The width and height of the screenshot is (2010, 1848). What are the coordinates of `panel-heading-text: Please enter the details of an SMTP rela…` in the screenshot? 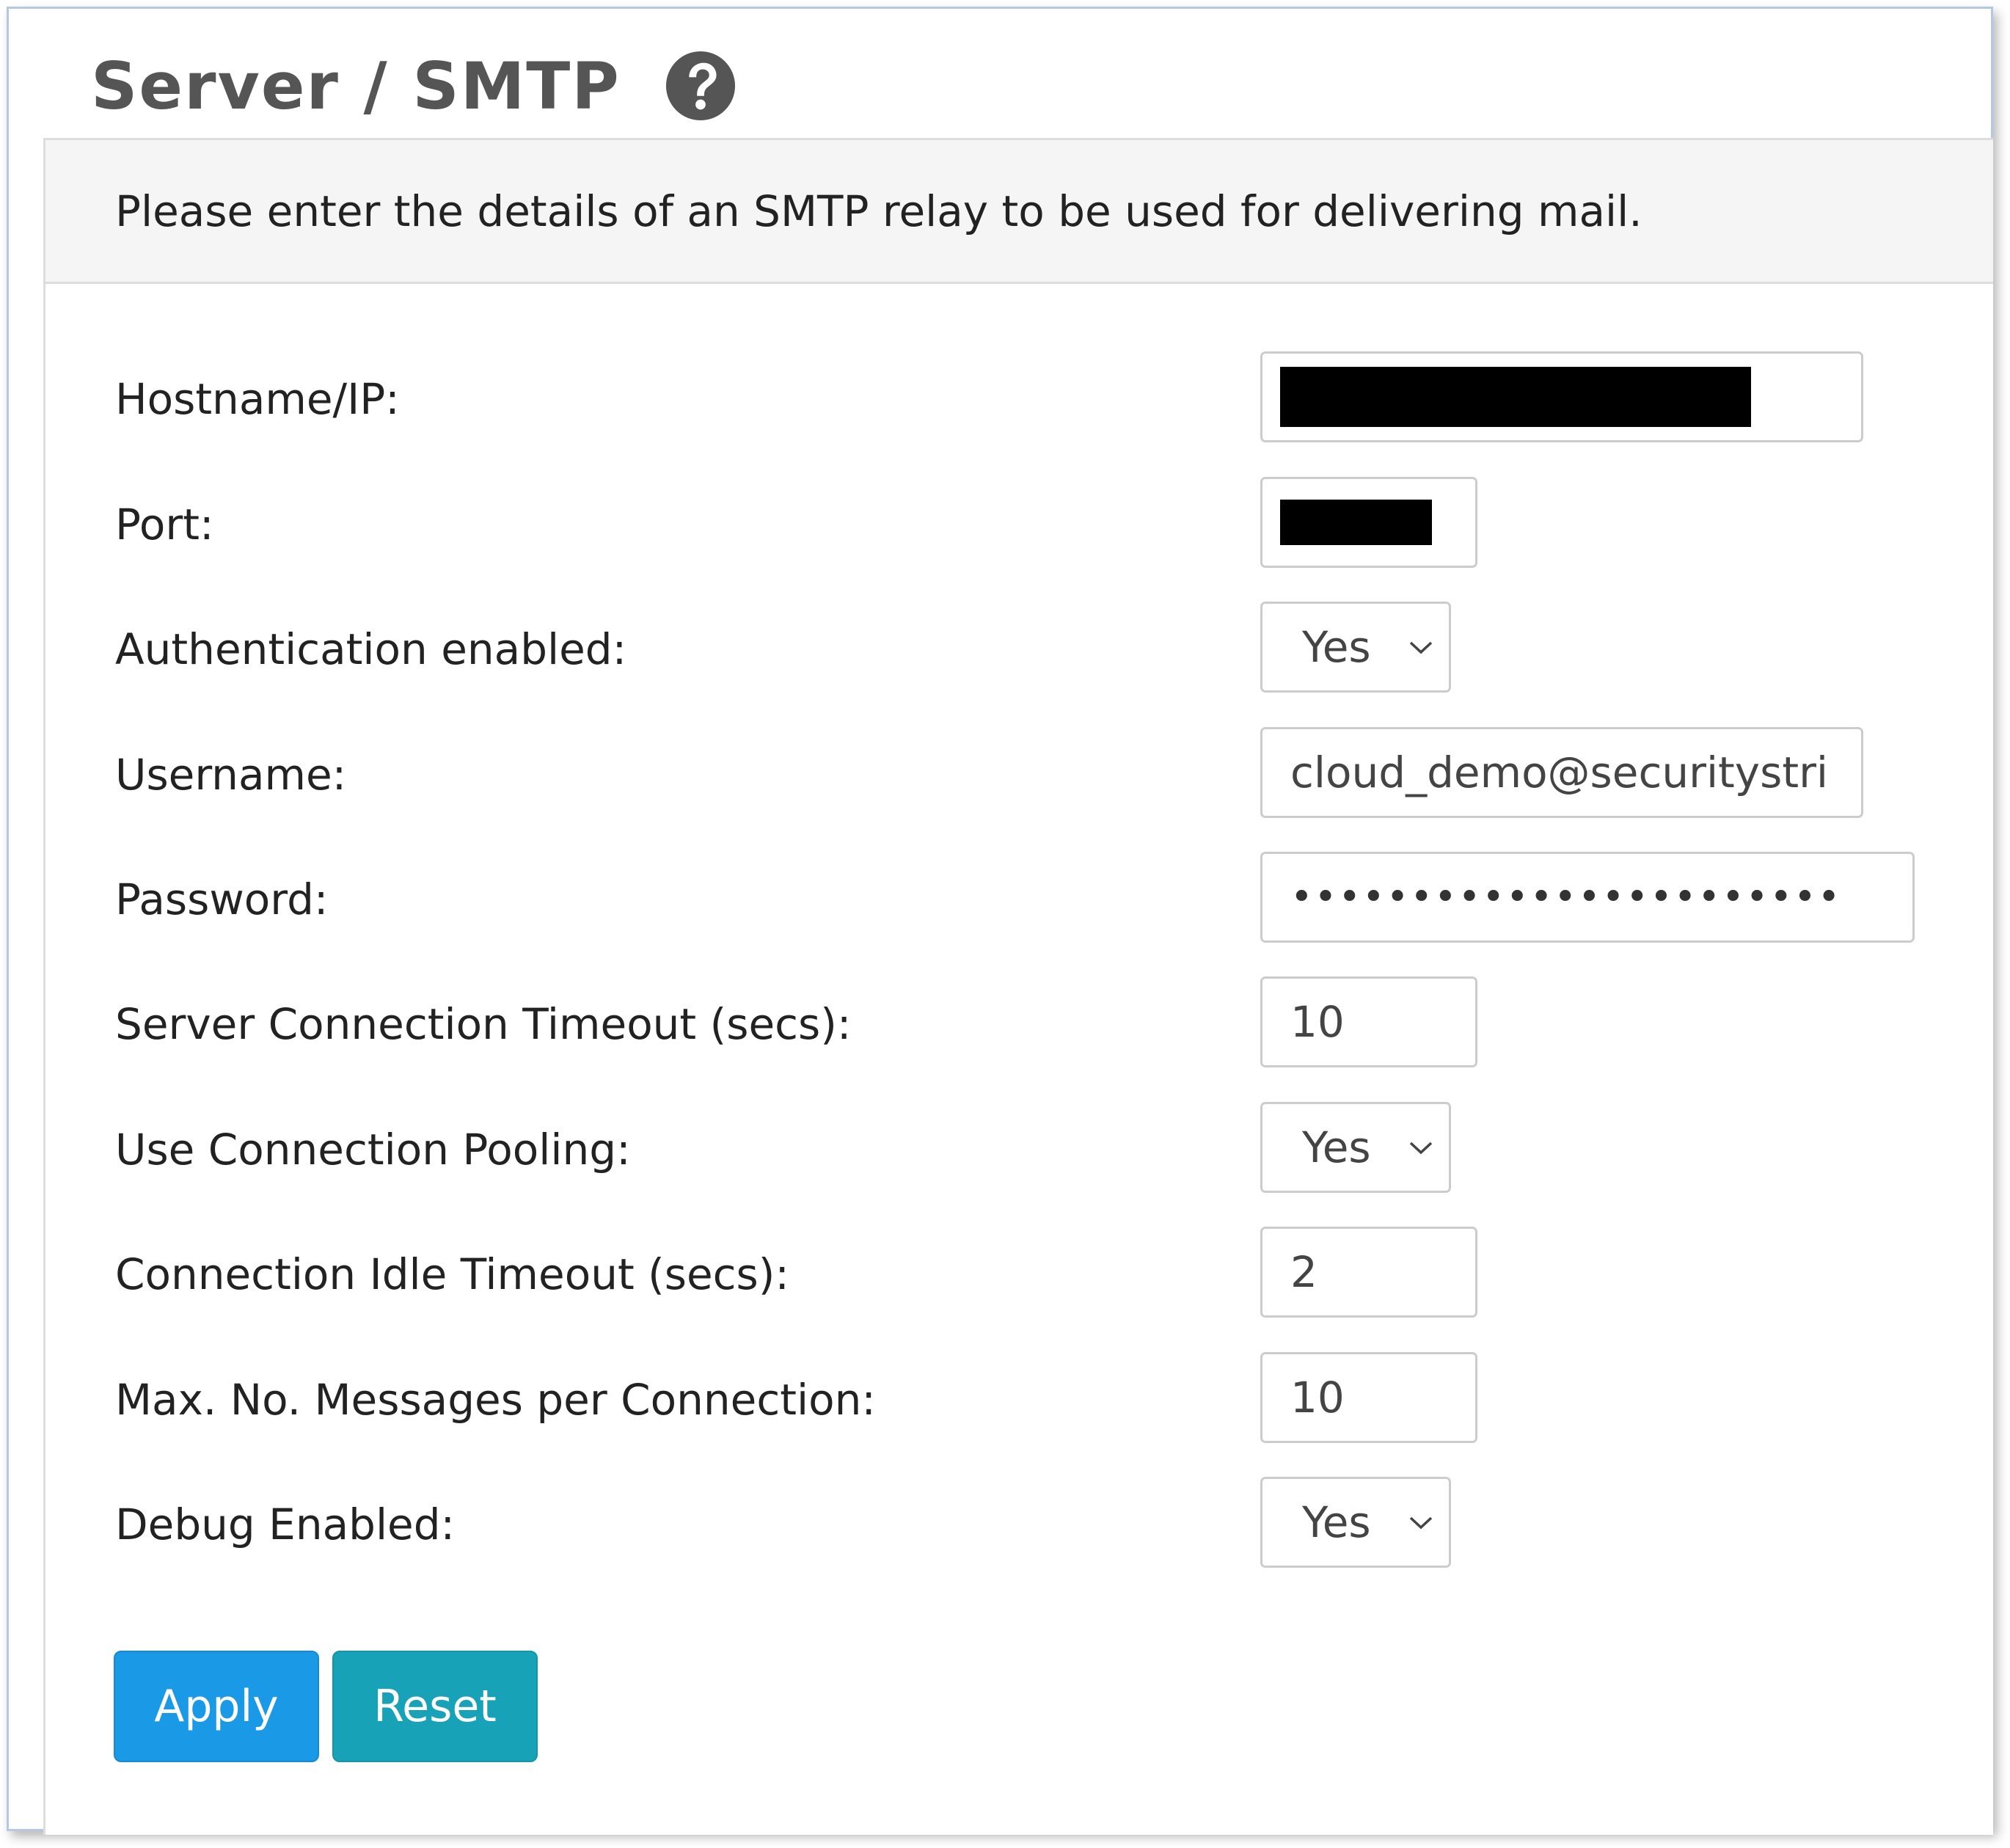 It's located at (879, 211).